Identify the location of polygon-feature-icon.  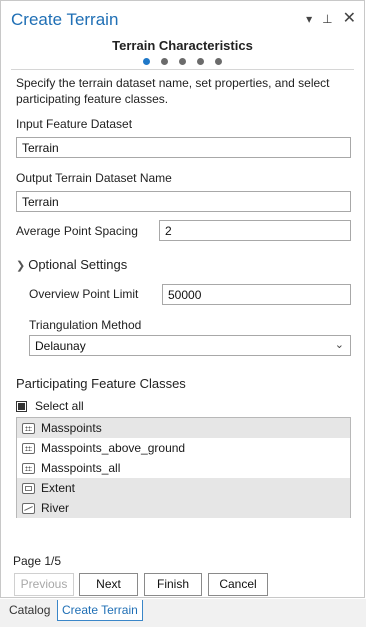
(28, 488).